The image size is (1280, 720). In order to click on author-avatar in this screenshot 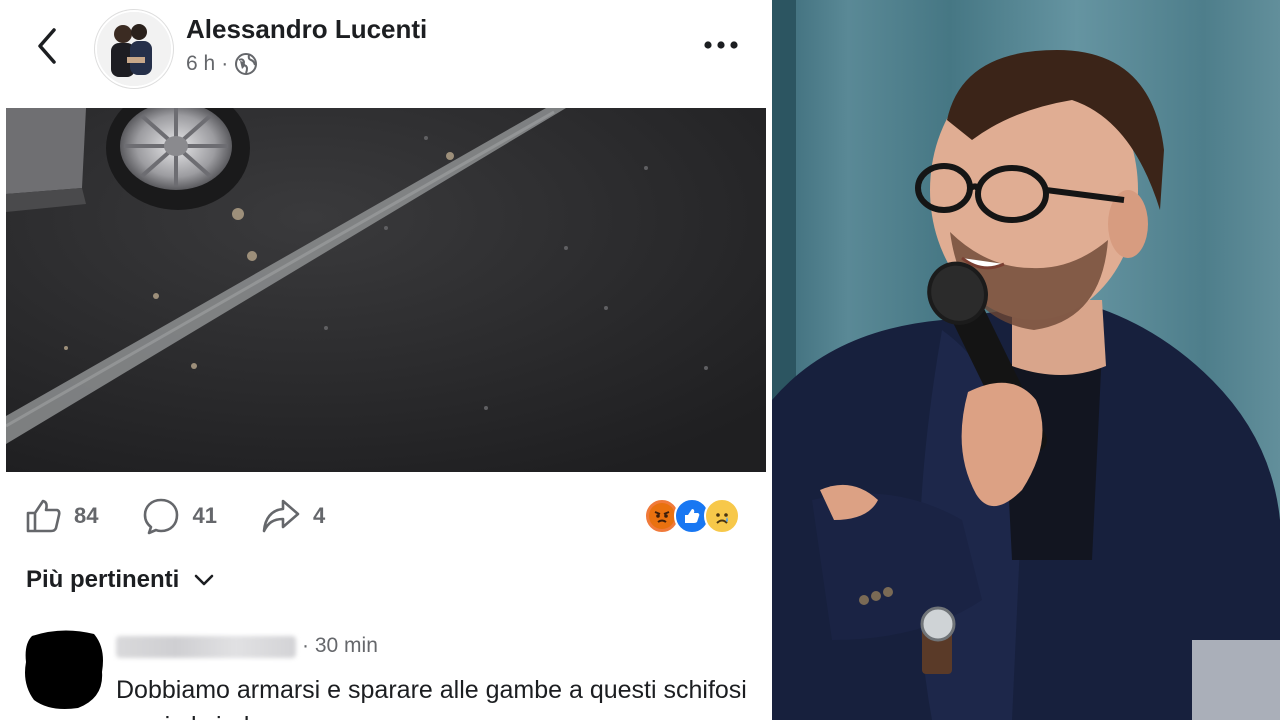, I will do `click(134, 49)`.